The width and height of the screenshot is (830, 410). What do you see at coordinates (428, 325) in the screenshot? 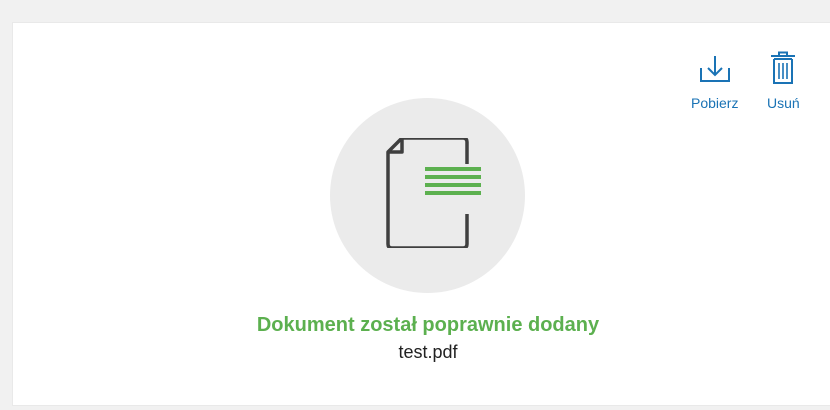
I see `upload-success-message: Dokument został poprawnie dodany` at bounding box center [428, 325].